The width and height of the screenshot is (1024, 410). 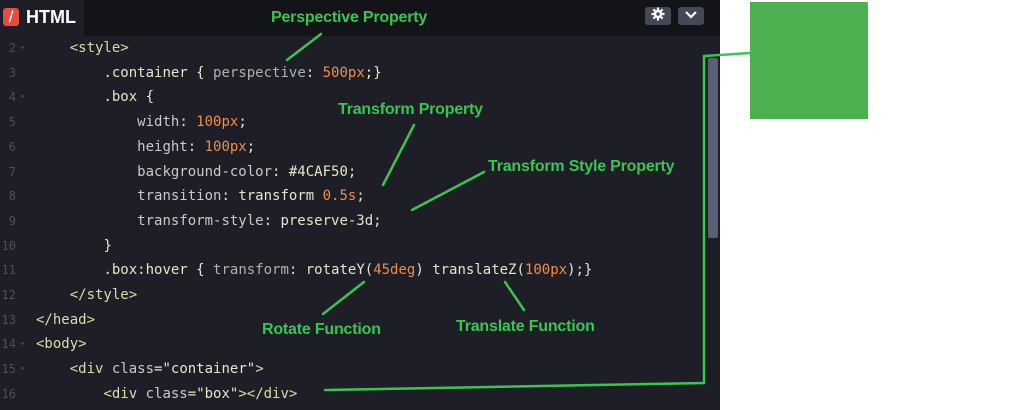 I want to click on arrow-translate, so click(x=514, y=296).